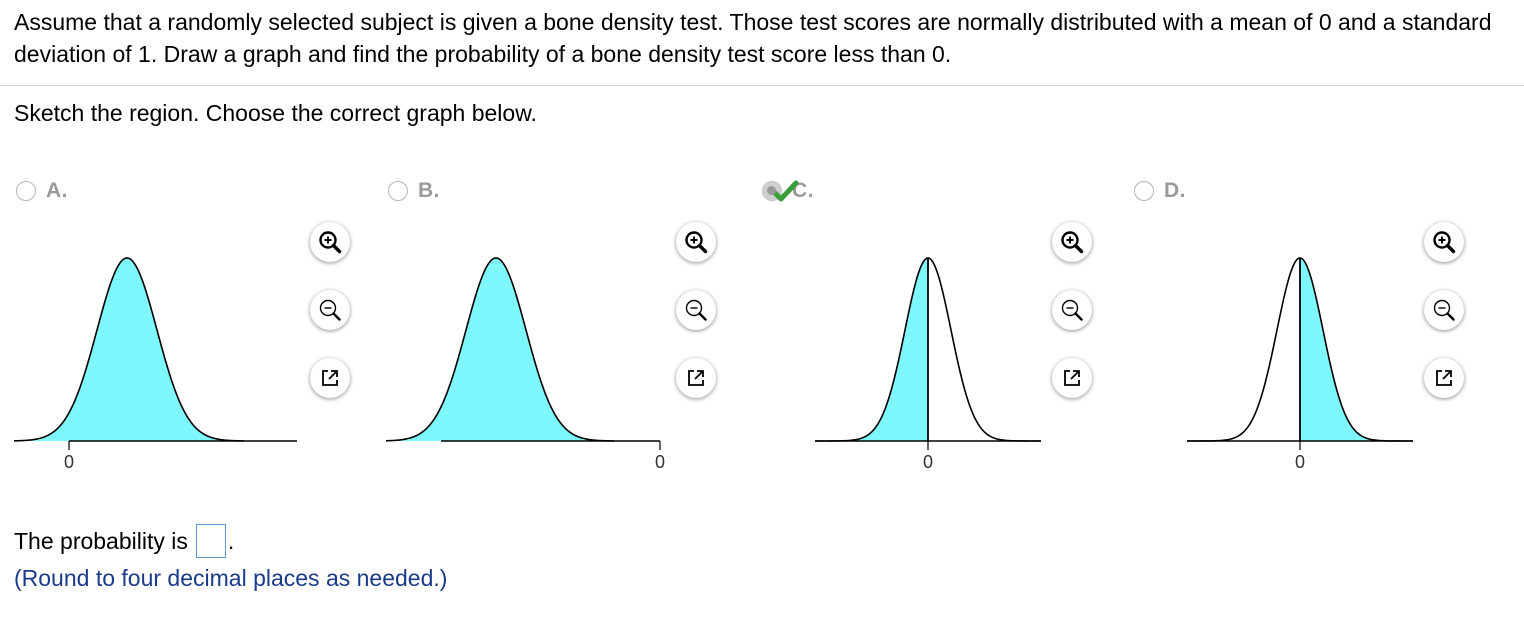 The width and height of the screenshot is (1524, 628). I want to click on option-c-zoom-in-button, so click(1072, 242).